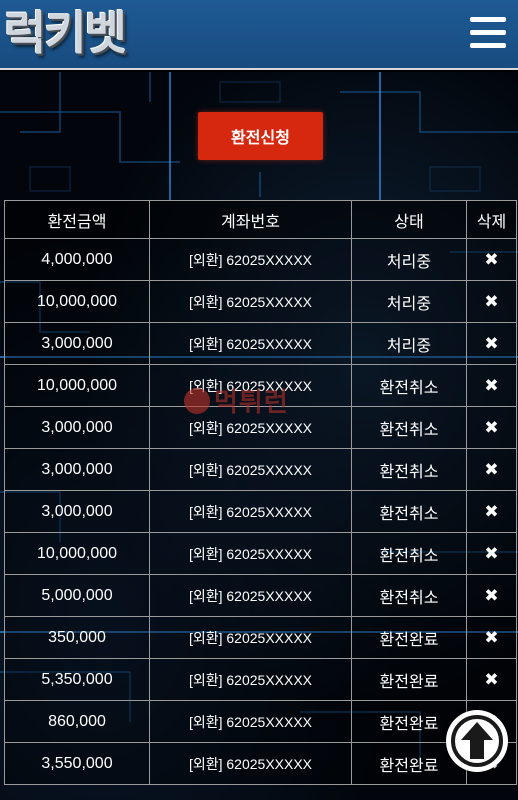 The height and width of the screenshot is (800, 518). Describe the element at coordinates (77, 219) in the screenshot. I see `column-header-amount: 환전금액` at that location.